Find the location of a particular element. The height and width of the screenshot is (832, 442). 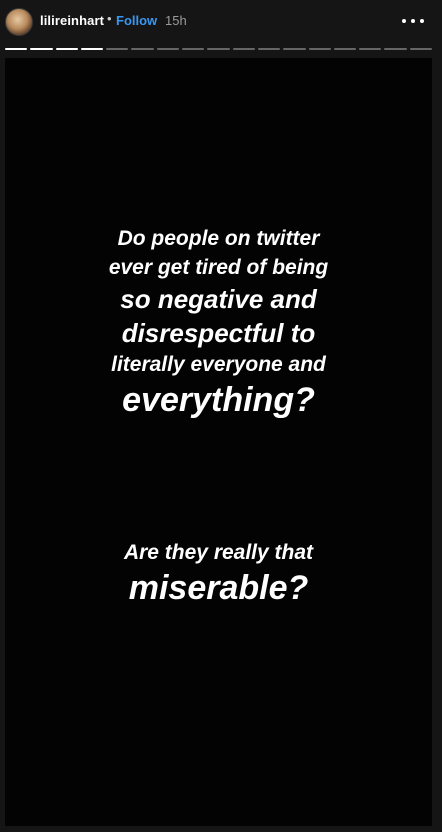

story-text-paragraph-2: Are they really that miserable? is located at coordinates (218, 573).